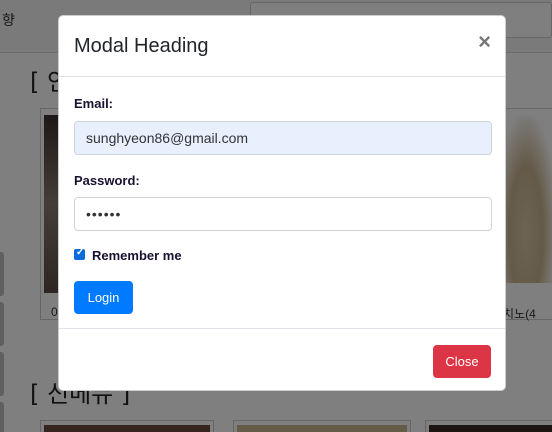  Describe the element at coordinates (462, 361) in the screenshot. I see `close-button: Close` at that location.